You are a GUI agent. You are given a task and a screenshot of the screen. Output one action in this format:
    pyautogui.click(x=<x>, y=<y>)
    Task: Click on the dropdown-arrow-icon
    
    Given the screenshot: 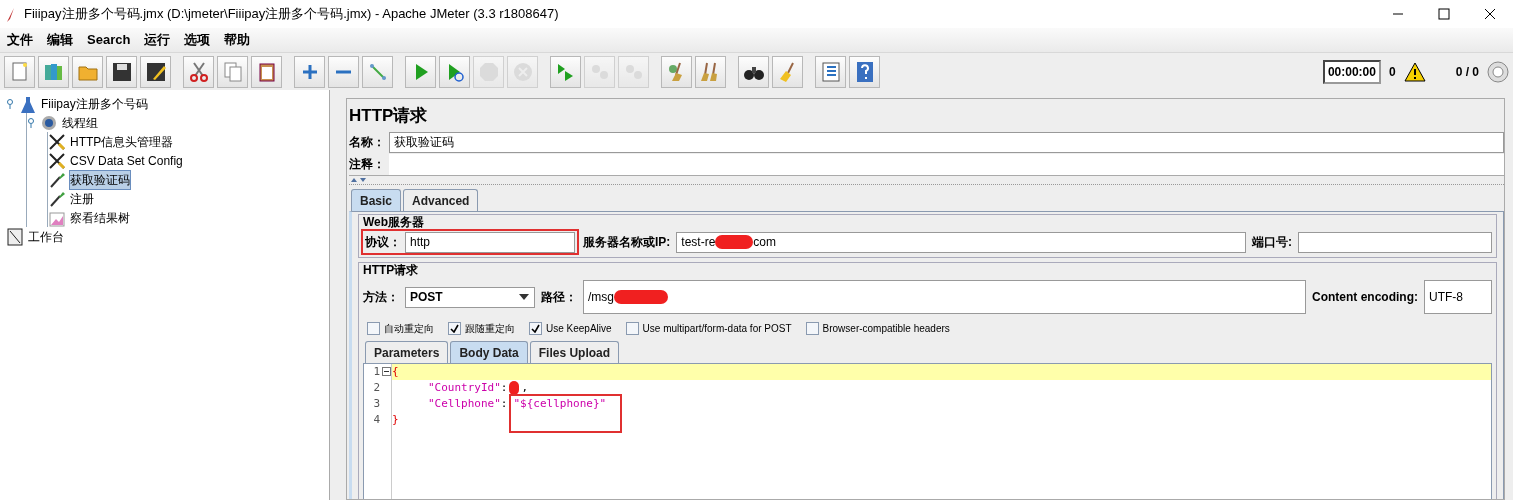 What is the action you would take?
    pyautogui.click(x=524, y=297)
    